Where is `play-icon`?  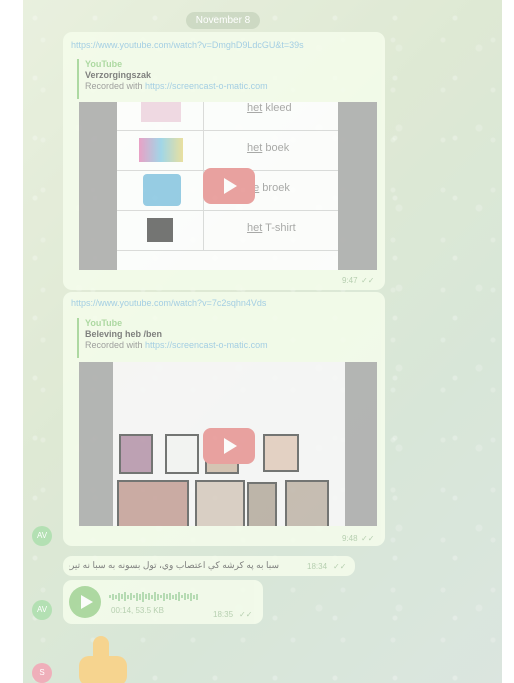
play-icon is located at coordinates (87, 602).